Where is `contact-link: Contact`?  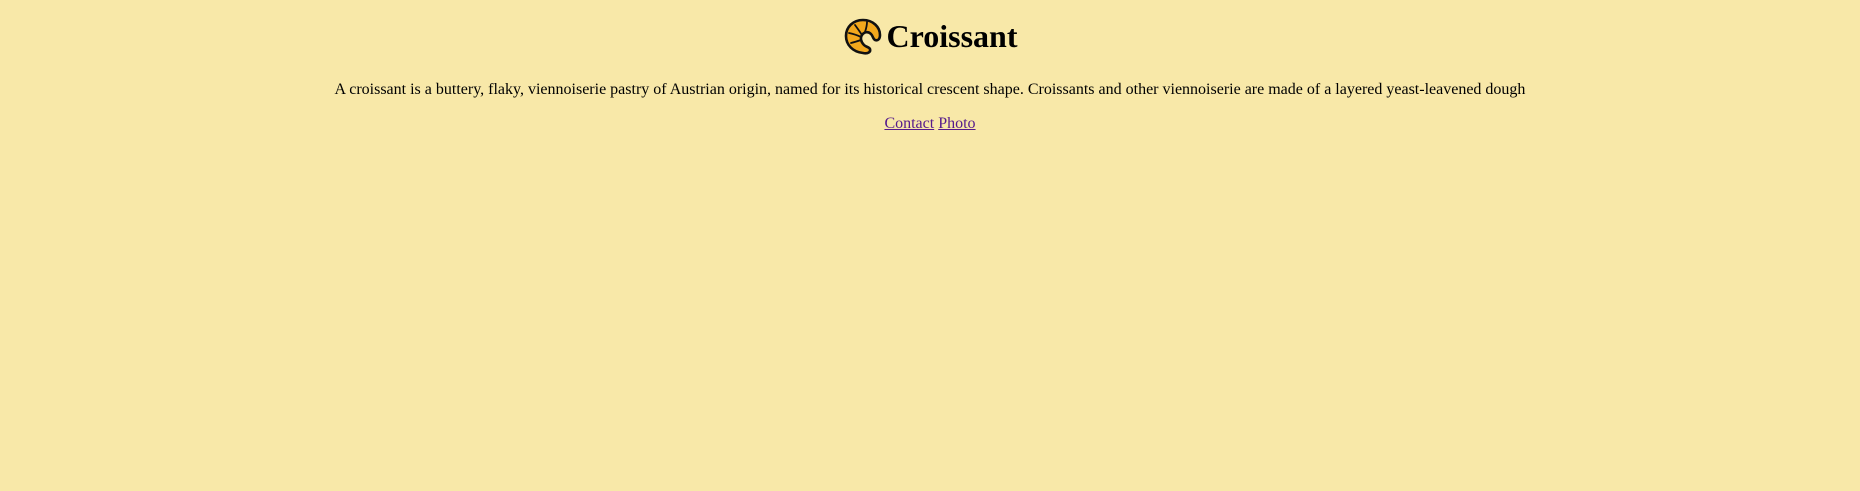 contact-link: Contact is located at coordinates (909, 123).